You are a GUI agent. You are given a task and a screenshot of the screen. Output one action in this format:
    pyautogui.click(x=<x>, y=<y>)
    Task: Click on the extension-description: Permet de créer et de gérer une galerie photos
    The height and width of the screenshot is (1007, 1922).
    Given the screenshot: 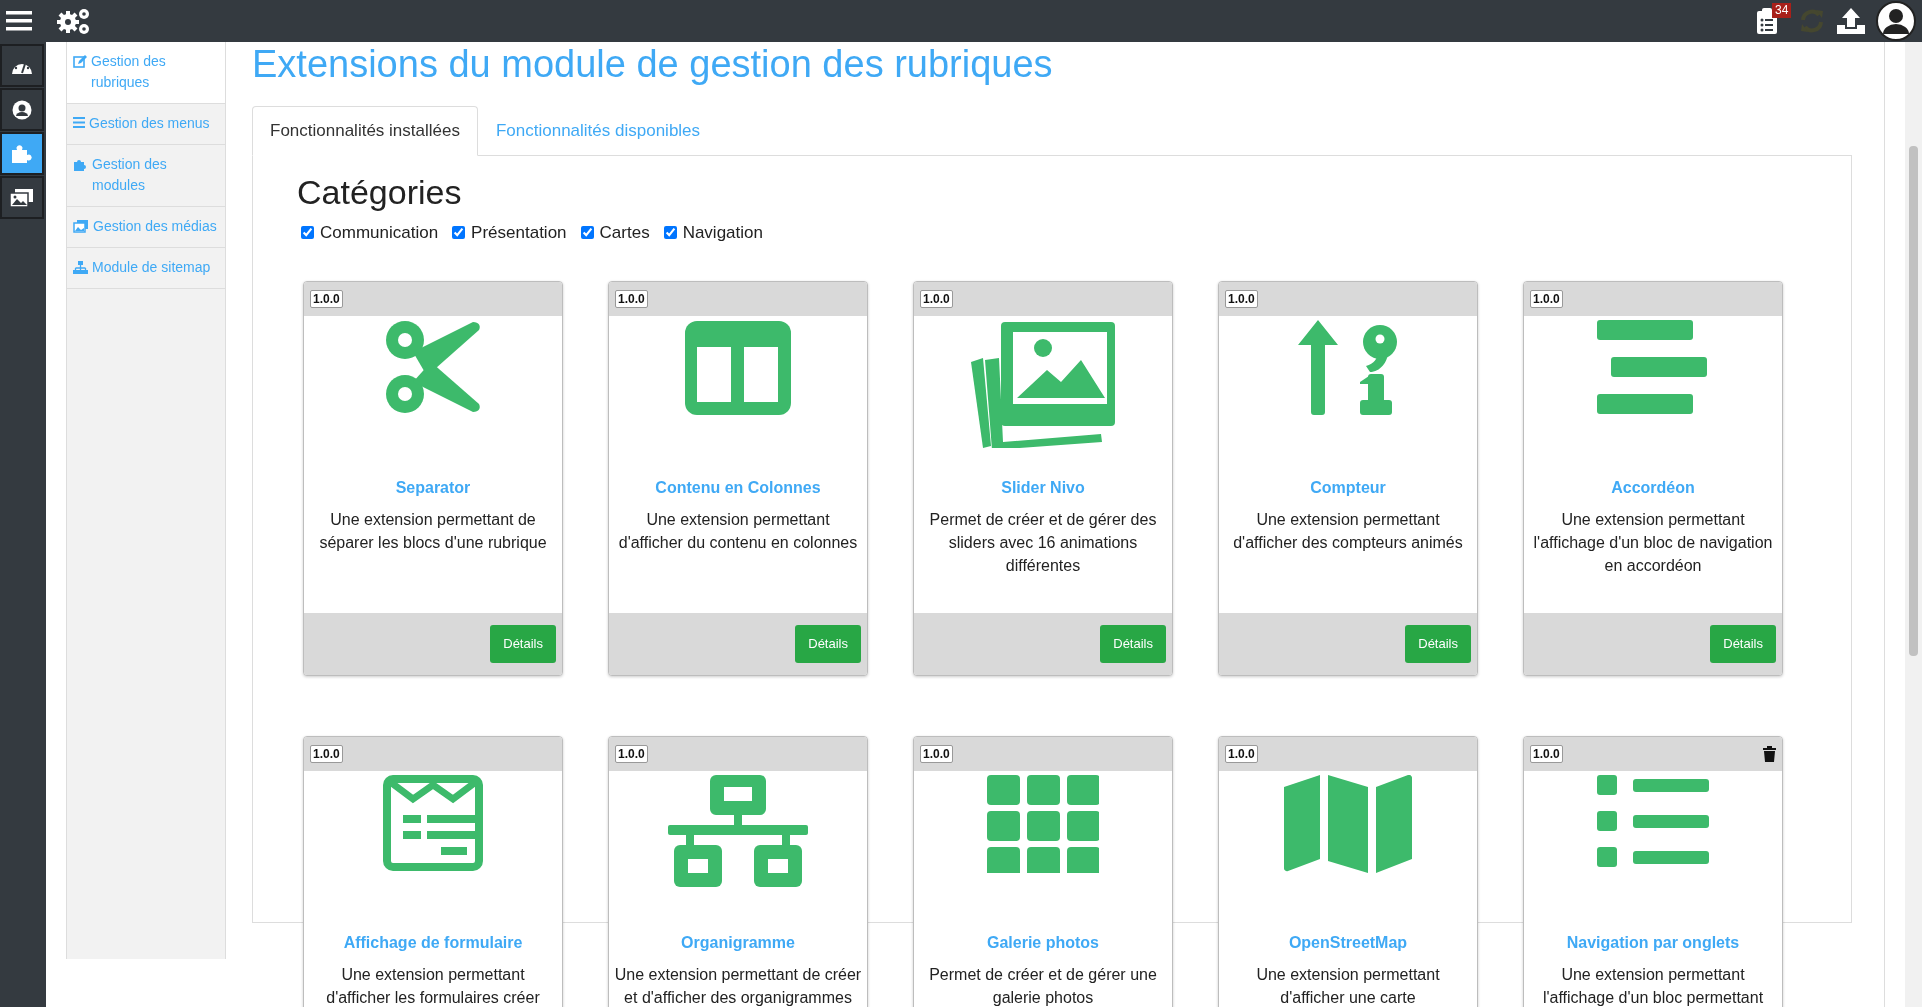 What is the action you would take?
    pyautogui.click(x=1043, y=986)
    